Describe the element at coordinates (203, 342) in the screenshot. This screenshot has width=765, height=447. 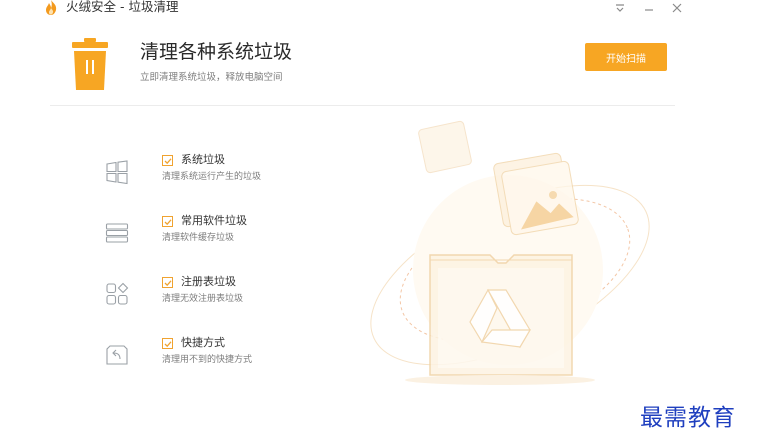
I see `category-label: 快捷方式` at that location.